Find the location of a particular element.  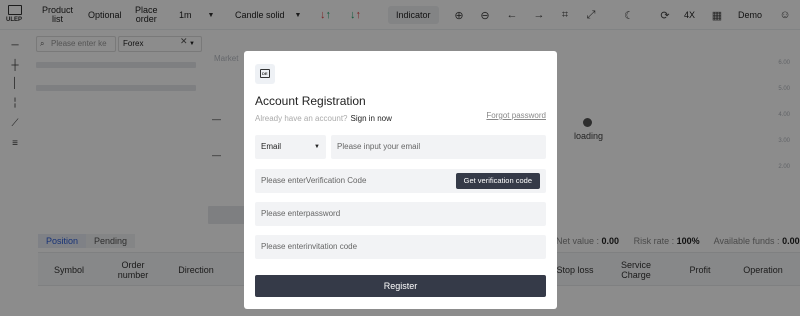

monitor-icon: DE is located at coordinates (265, 73).